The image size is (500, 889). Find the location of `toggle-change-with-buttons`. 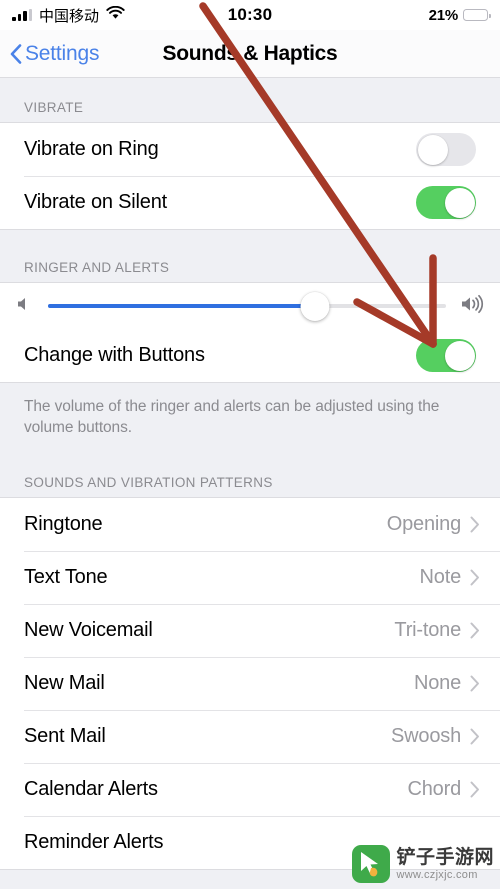

toggle-change-with-buttons is located at coordinates (446, 355).